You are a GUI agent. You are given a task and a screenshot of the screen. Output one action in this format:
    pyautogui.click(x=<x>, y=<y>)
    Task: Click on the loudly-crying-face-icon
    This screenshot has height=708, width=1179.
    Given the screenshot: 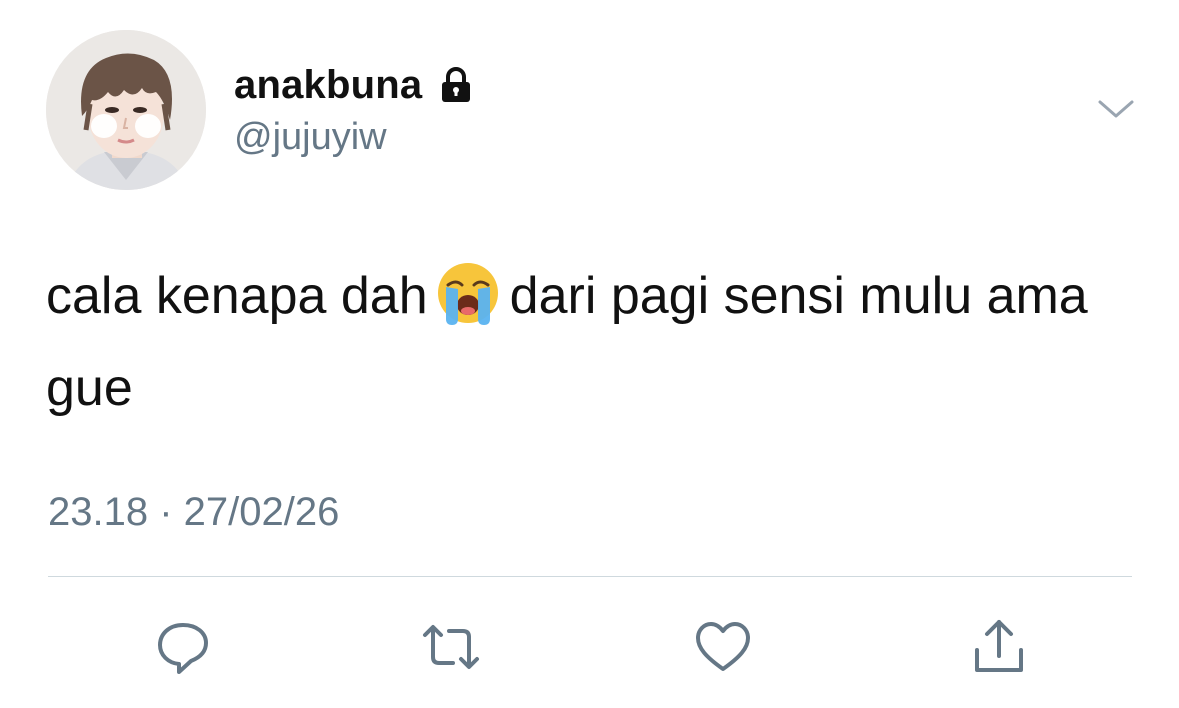 What is the action you would take?
    pyautogui.click(x=468, y=293)
    